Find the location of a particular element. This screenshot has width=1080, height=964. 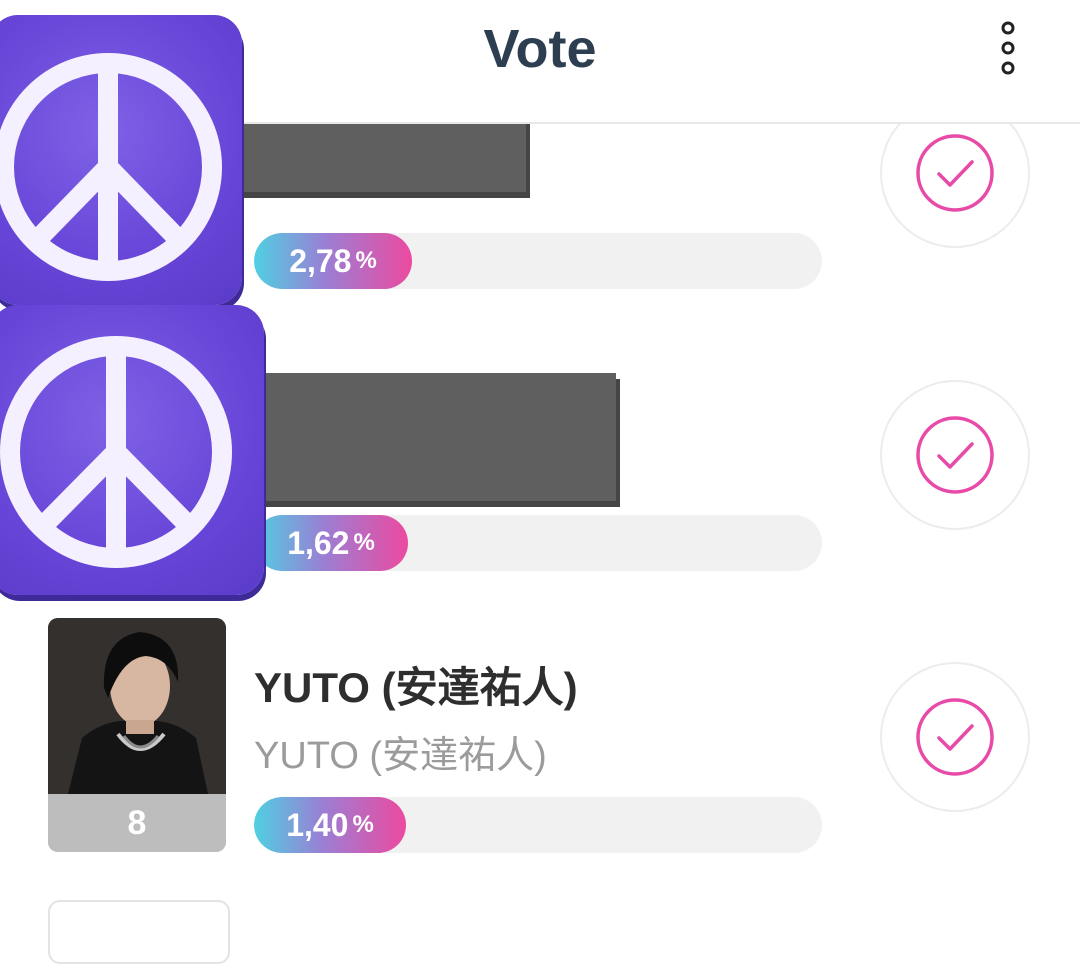

percentage-value: 2,78 is located at coordinates (320, 260).